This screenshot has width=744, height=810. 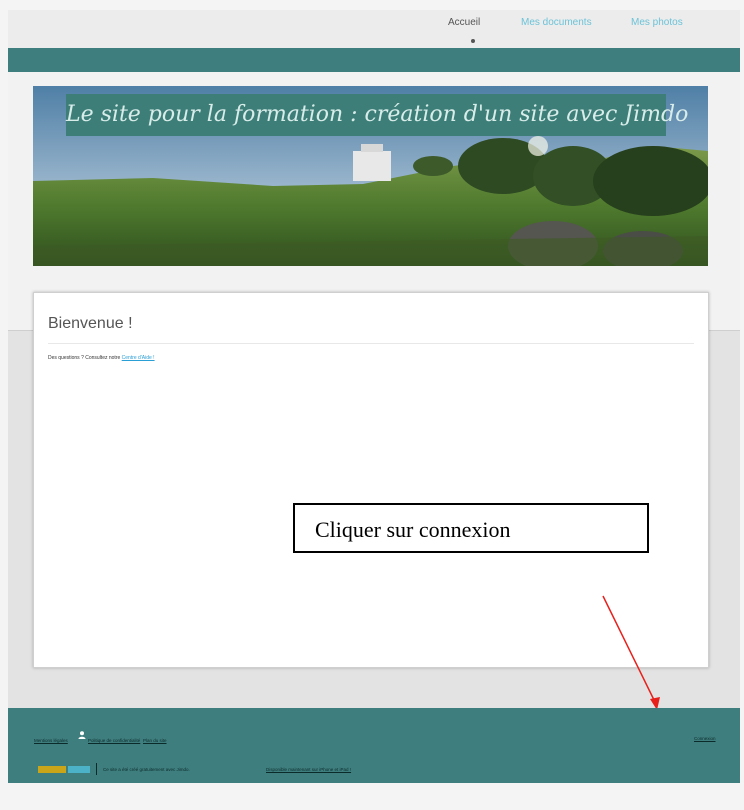 I want to click on header-band, so click(x=374, y=60).